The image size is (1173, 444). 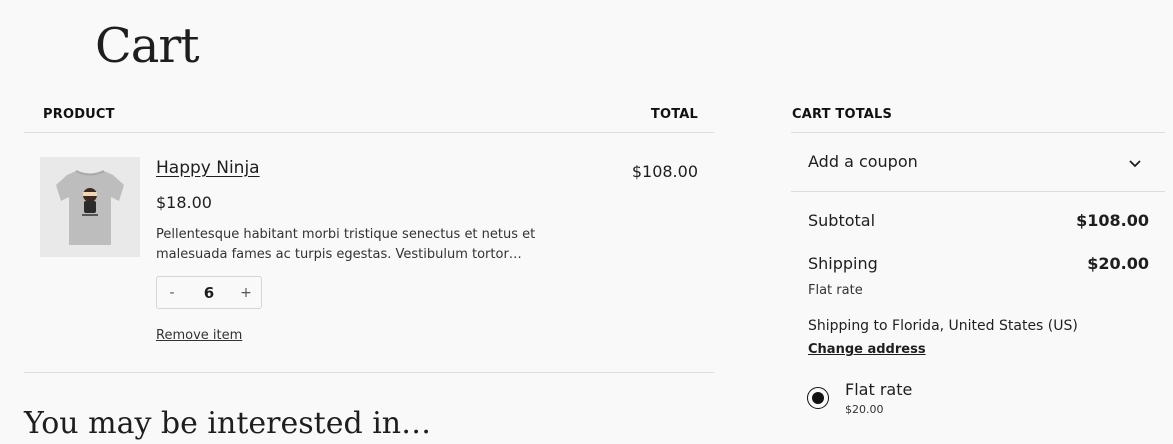 I want to click on quantity-stepper: - 6 +, so click(x=209, y=292).